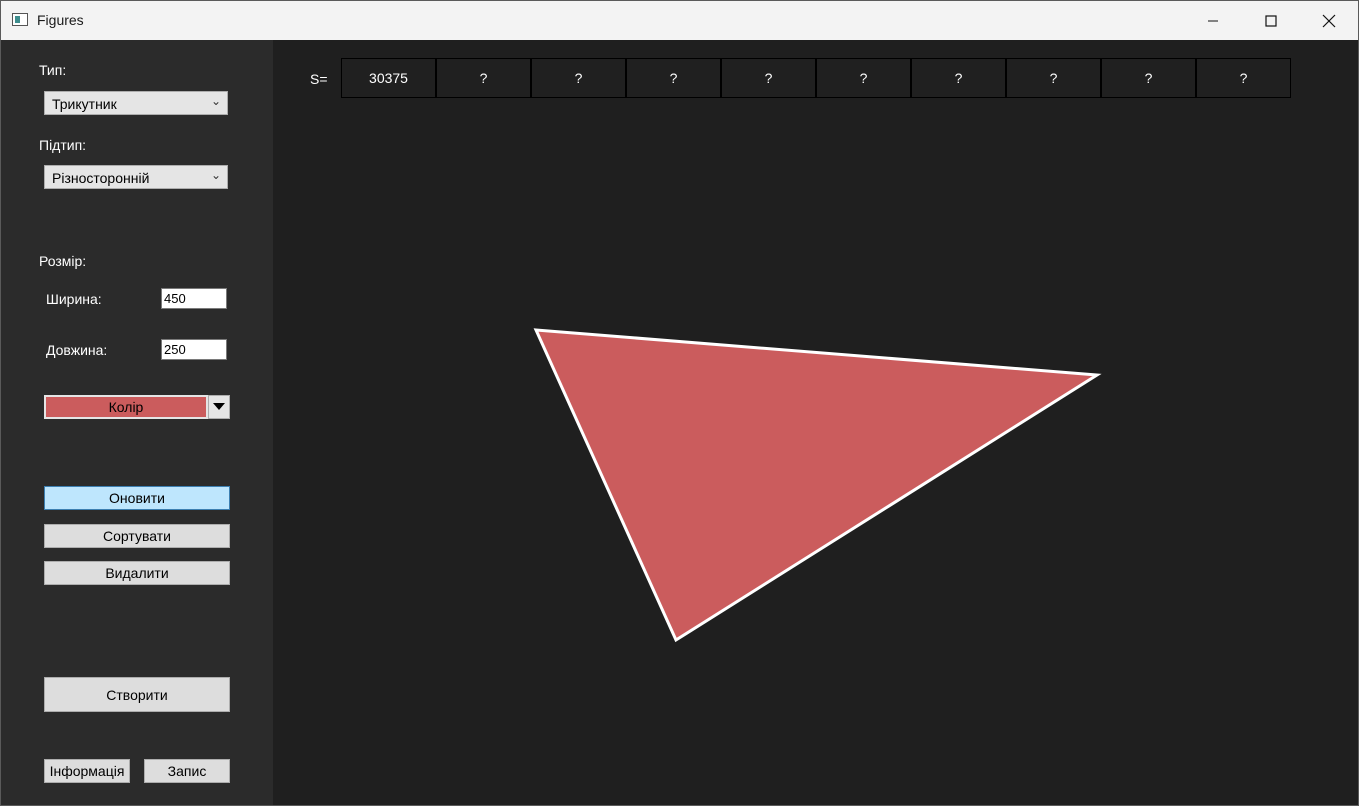 Image resolution: width=1359 pixels, height=806 pixels. I want to click on save-button: Запис, so click(187, 771).